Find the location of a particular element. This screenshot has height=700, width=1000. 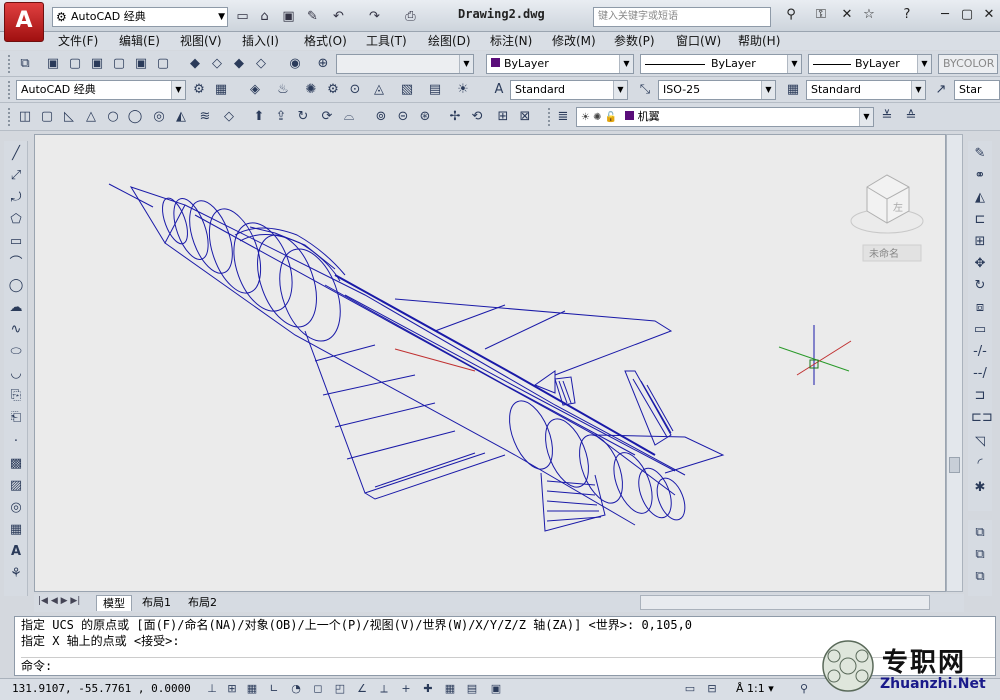

qp-icon: ▤ is located at coordinates (472, 689).